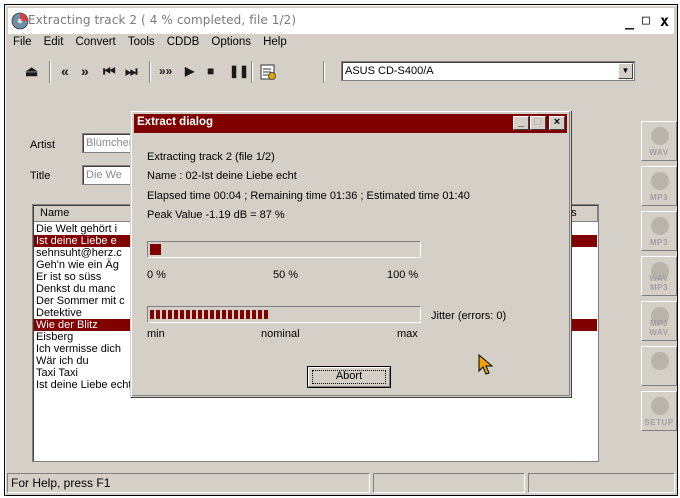 The image size is (680, 498). I want to click on side-button-5: MP3 WAV, so click(659, 321).